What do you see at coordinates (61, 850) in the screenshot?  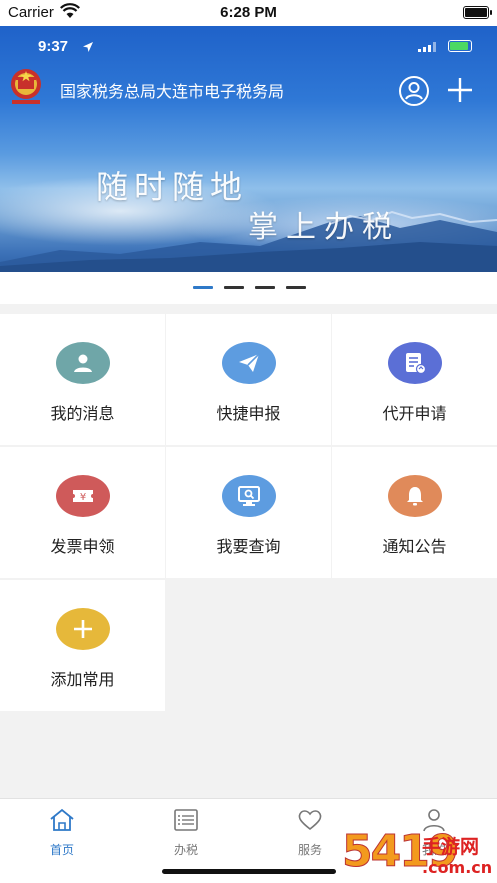 I see `tab-label: 首页` at bounding box center [61, 850].